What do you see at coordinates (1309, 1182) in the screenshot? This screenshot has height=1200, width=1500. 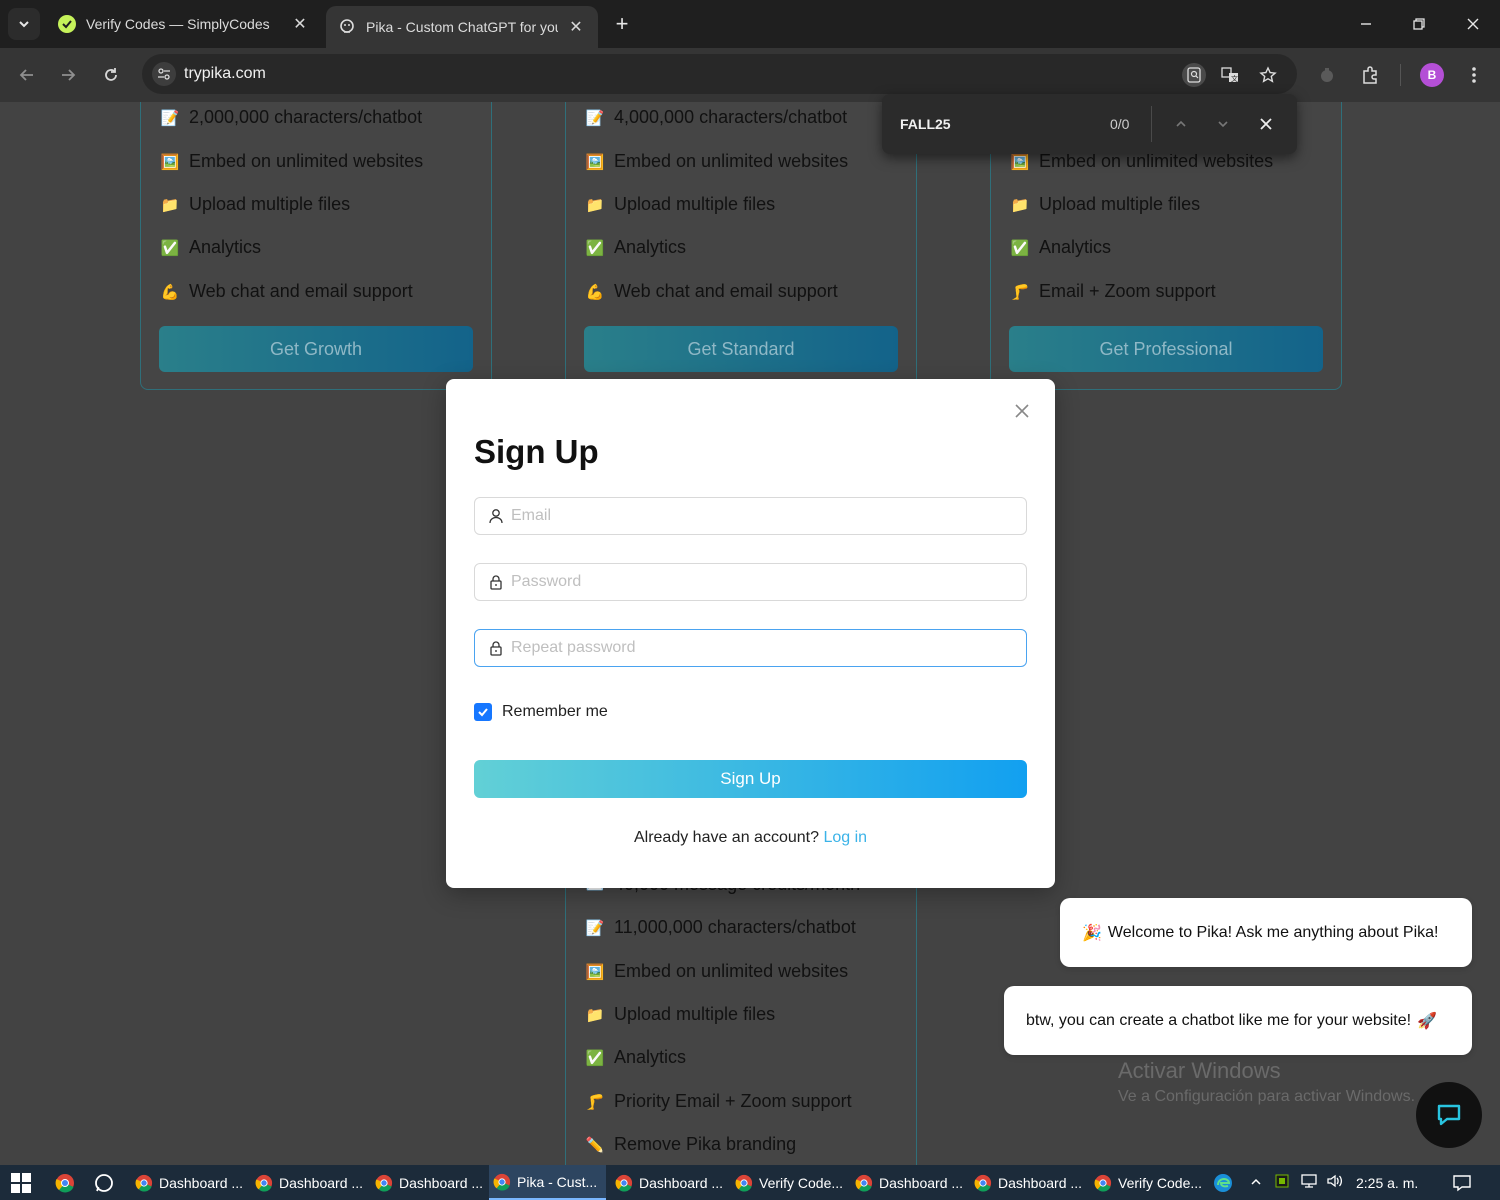 I see `network-icon` at bounding box center [1309, 1182].